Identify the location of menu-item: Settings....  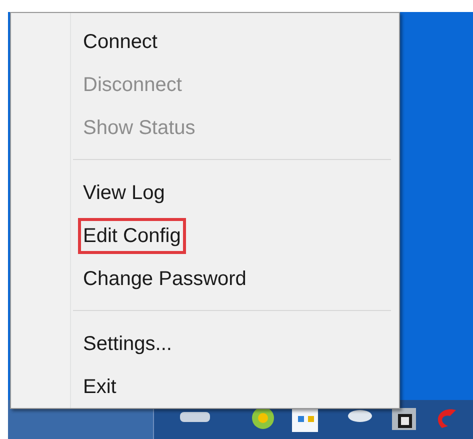
(127, 343).